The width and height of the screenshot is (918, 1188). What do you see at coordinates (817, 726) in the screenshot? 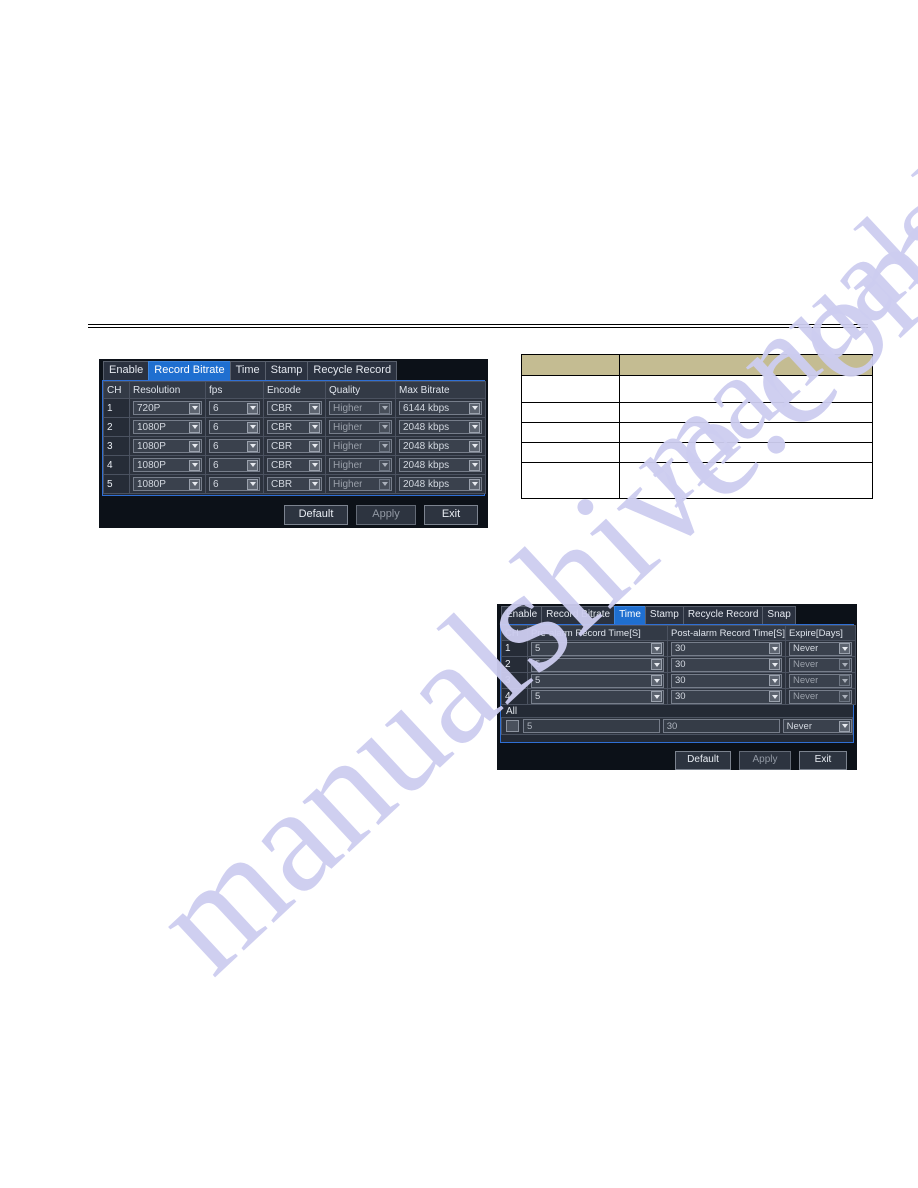
I see `all-expire-dropdown: Never` at bounding box center [817, 726].